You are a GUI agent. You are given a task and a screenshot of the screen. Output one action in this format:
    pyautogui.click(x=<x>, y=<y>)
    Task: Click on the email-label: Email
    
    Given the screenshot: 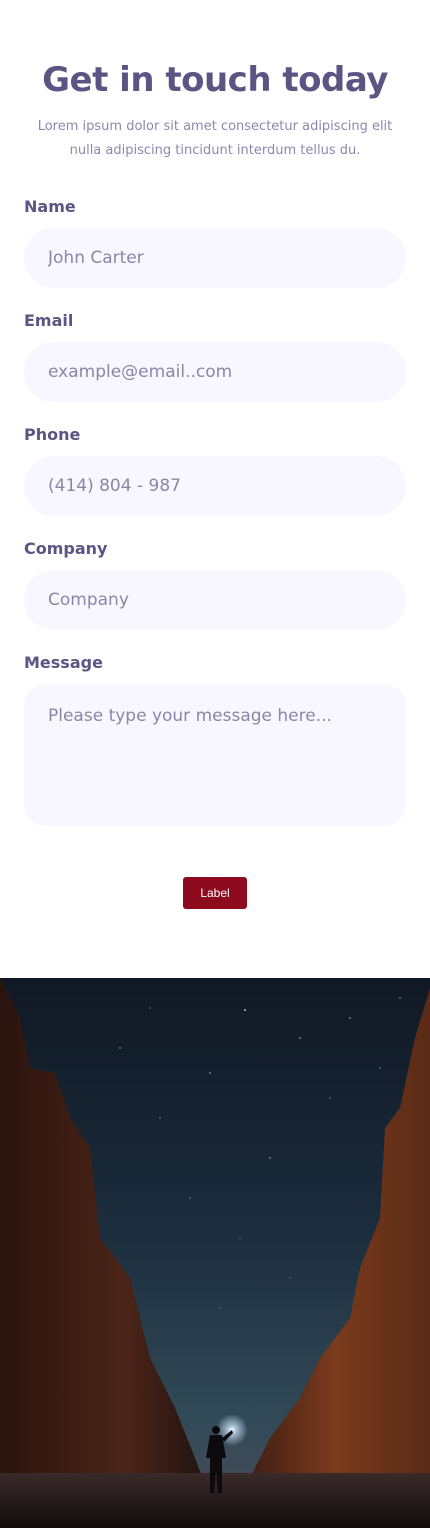 What is the action you would take?
    pyautogui.click(x=49, y=320)
    